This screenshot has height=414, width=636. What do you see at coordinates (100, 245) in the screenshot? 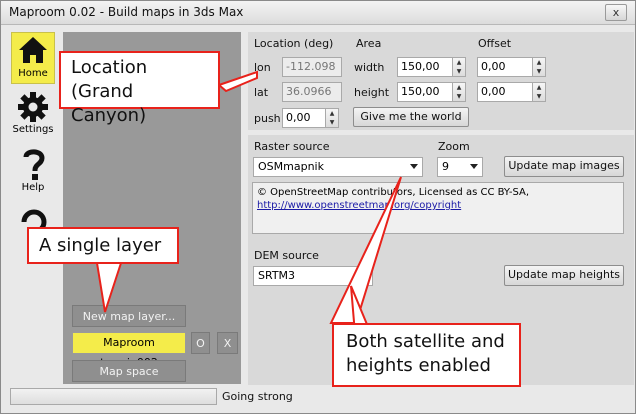
I see `layer-callout-text: A single layer` at bounding box center [100, 245].